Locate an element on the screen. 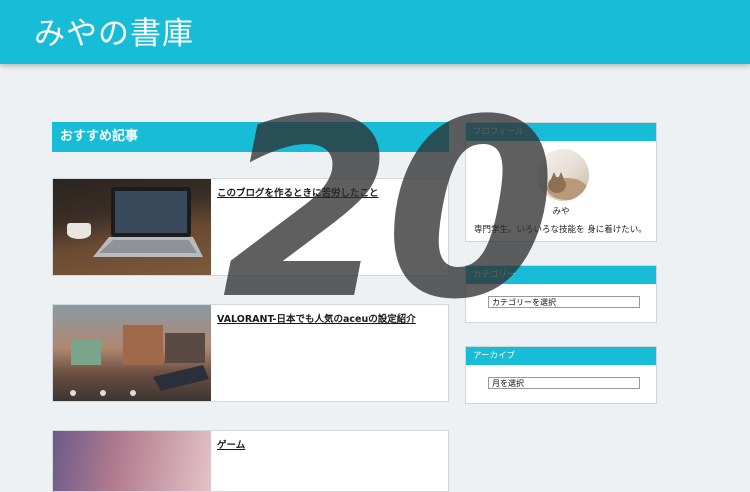 The width and height of the screenshot is (750, 492). article-card: ゲーム is located at coordinates (250, 461).